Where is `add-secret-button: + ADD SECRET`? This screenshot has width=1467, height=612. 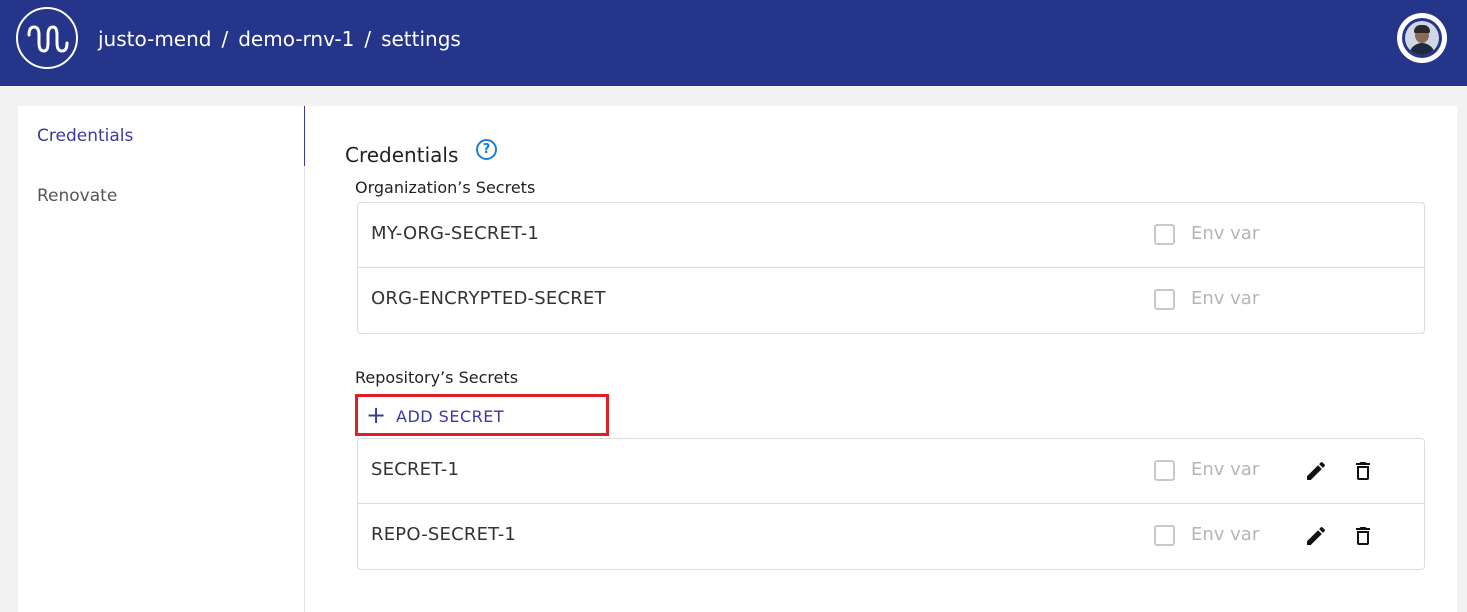 add-secret-button: + ADD SECRET is located at coordinates (482, 415).